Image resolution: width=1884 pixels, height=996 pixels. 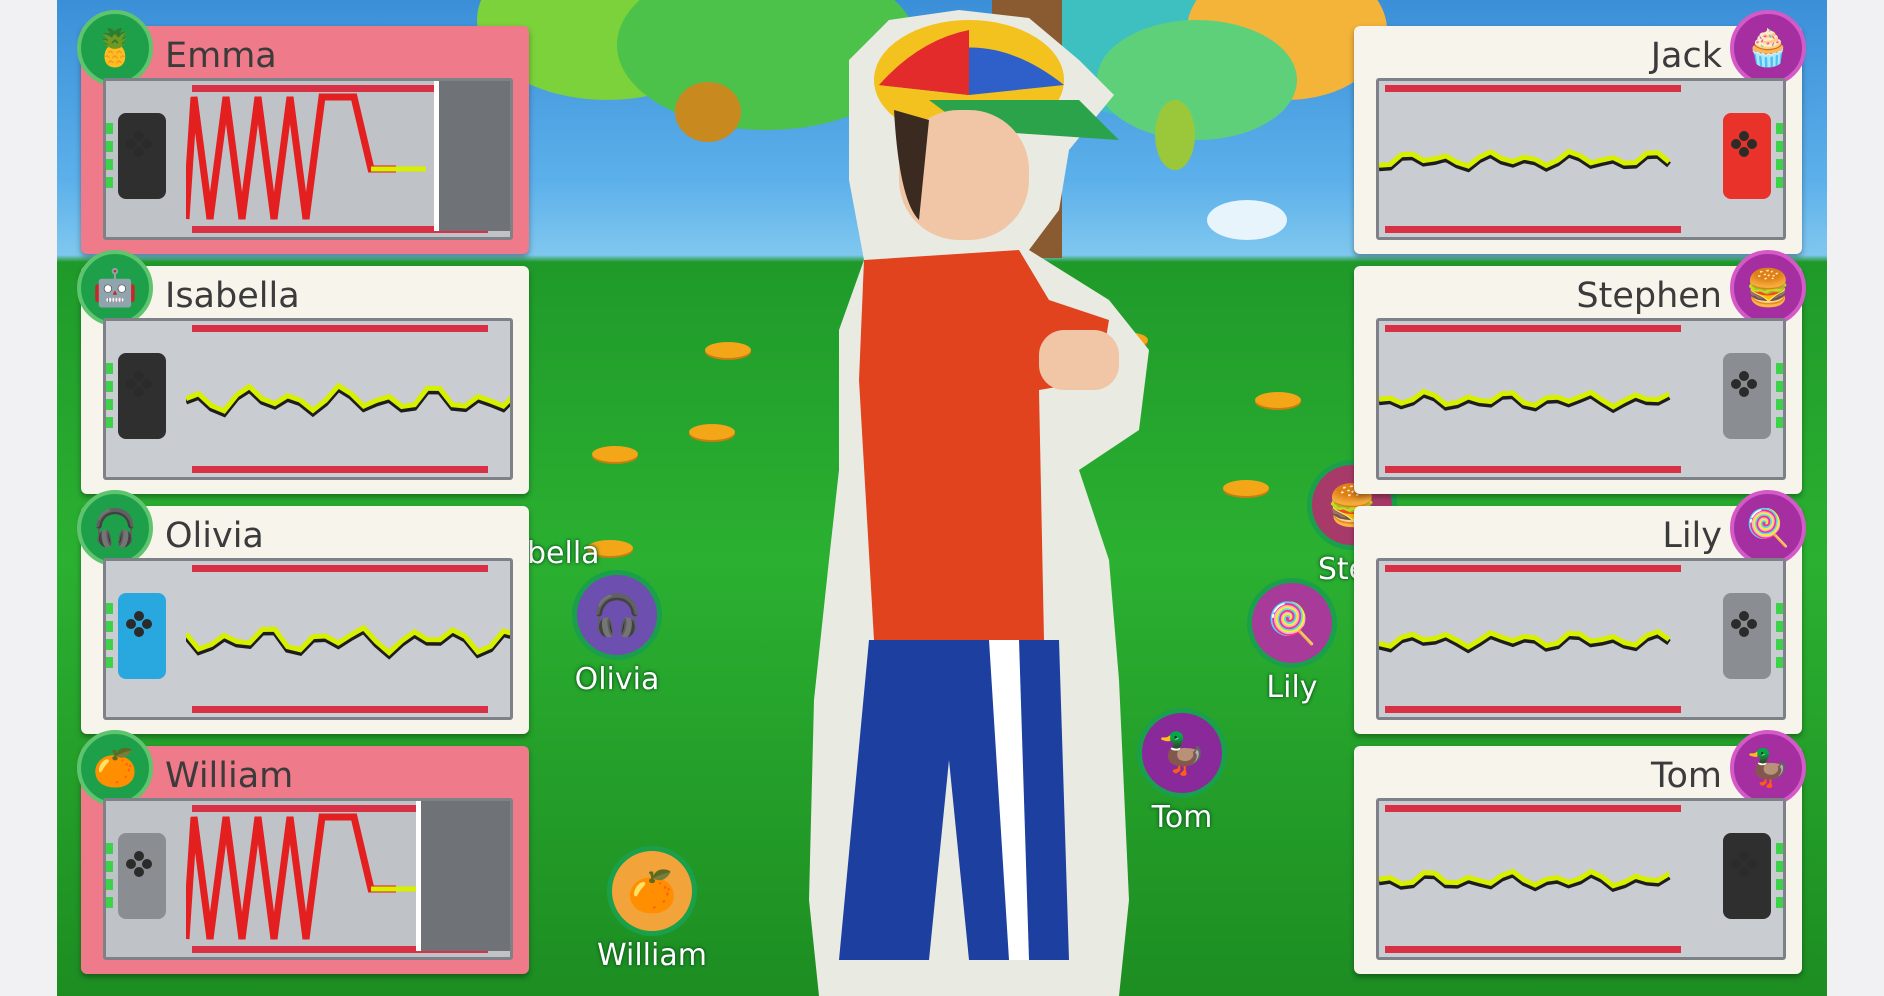 What do you see at coordinates (1768, 48) in the screenshot?
I see `cupcake-icon: 🧁` at bounding box center [1768, 48].